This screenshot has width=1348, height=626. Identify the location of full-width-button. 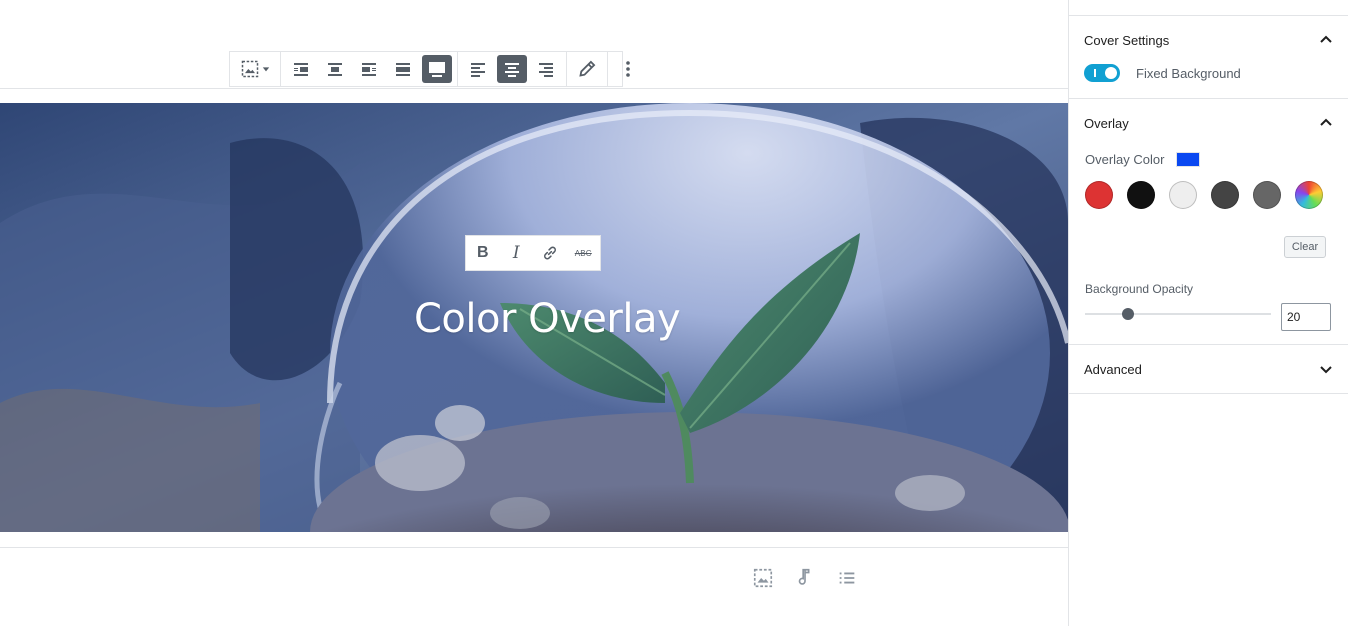
(437, 69).